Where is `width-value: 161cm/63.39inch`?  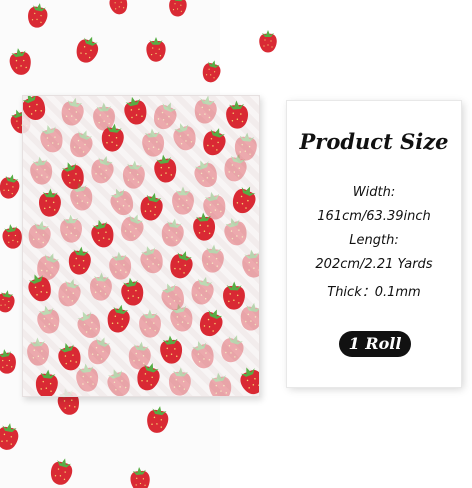
width-value: 161cm/63.39inch is located at coordinates (374, 216).